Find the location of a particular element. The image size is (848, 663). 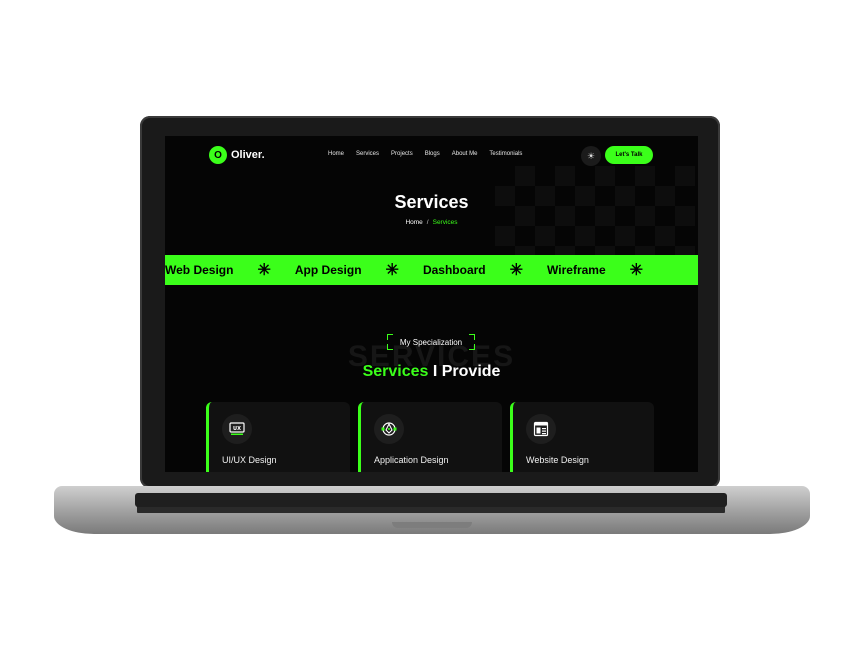

section-badge: My Specialization is located at coordinates (431, 342).